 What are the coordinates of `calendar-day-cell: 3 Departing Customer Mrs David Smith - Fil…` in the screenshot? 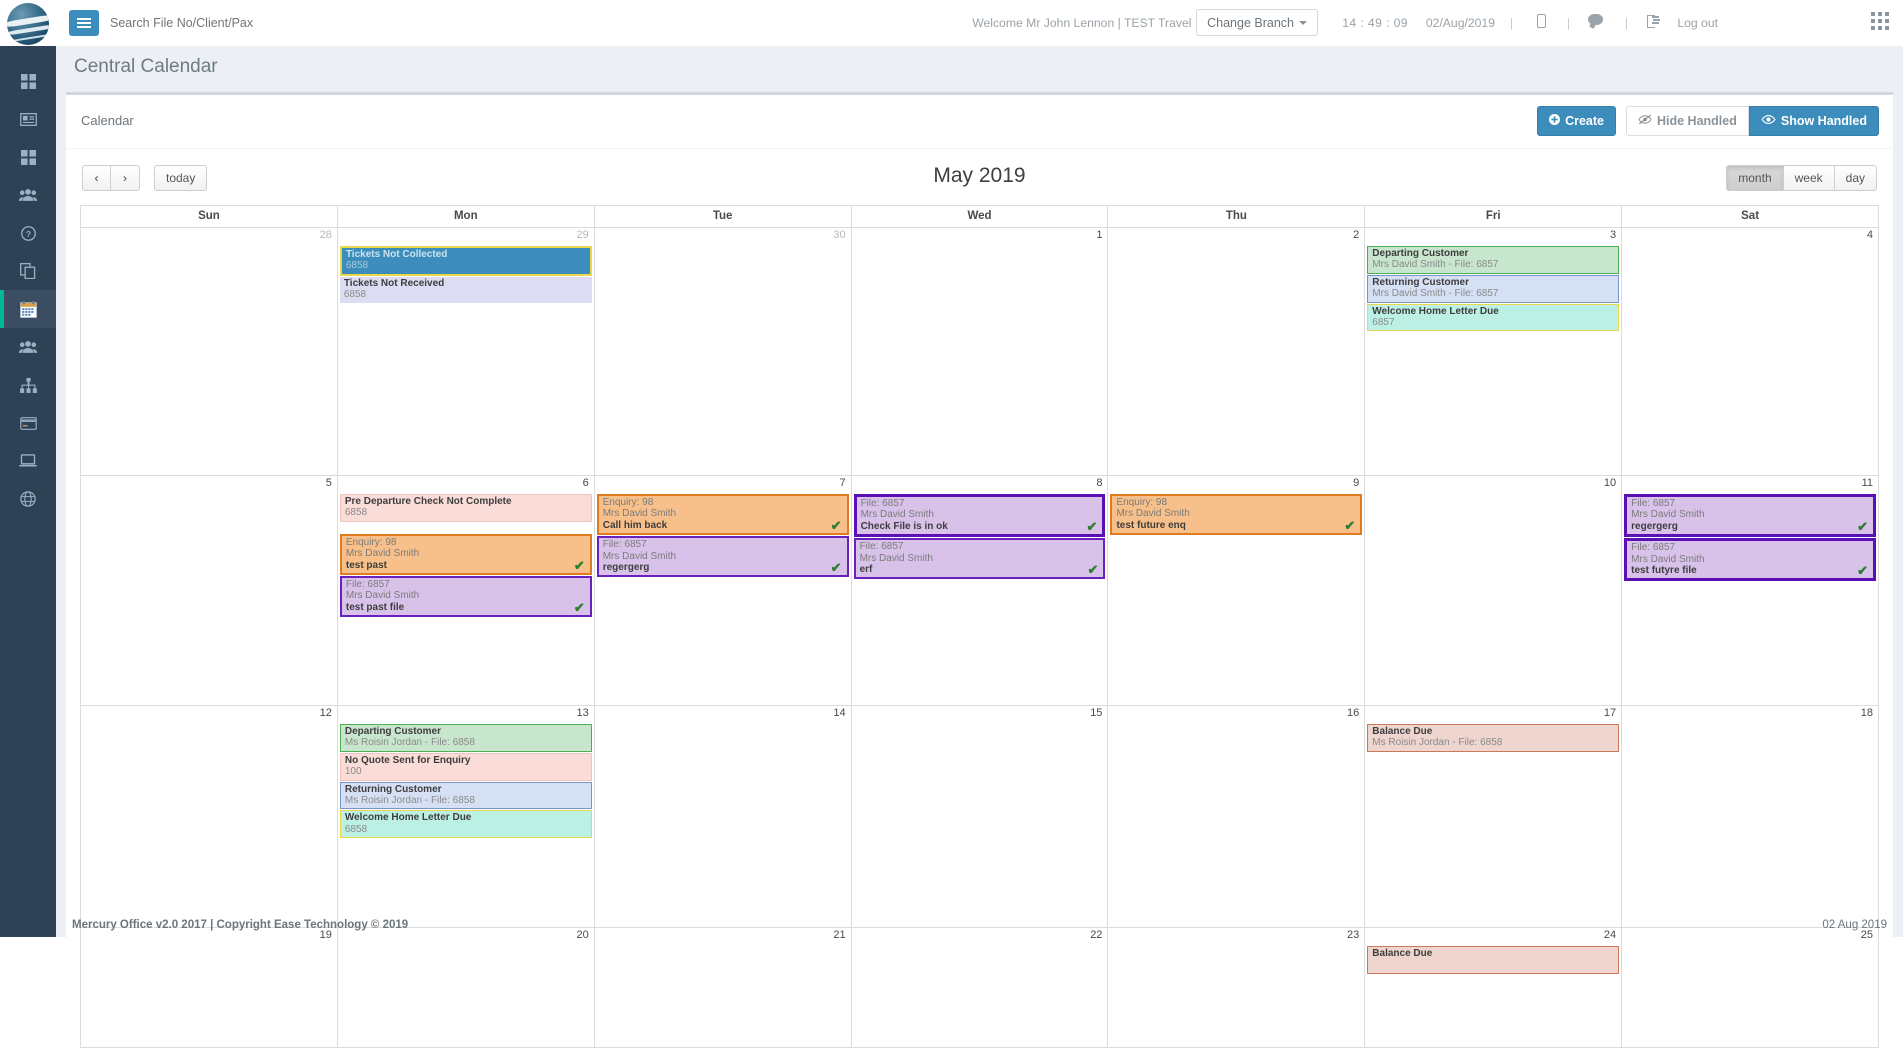 It's located at (1492, 351).